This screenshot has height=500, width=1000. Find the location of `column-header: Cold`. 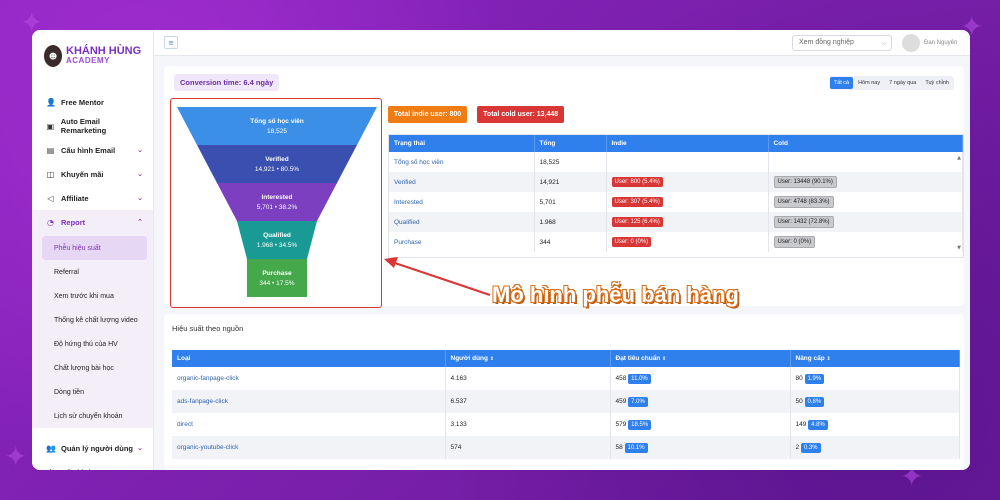

column-header: Cold is located at coordinates (865, 143).